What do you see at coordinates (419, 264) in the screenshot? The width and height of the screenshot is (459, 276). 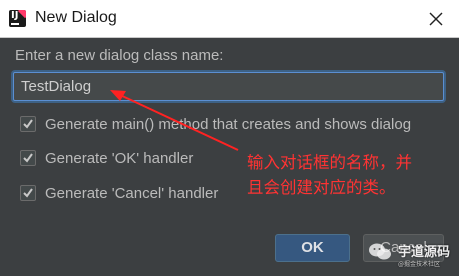 I see `watermark-subtitle: @掘金技术社区` at bounding box center [419, 264].